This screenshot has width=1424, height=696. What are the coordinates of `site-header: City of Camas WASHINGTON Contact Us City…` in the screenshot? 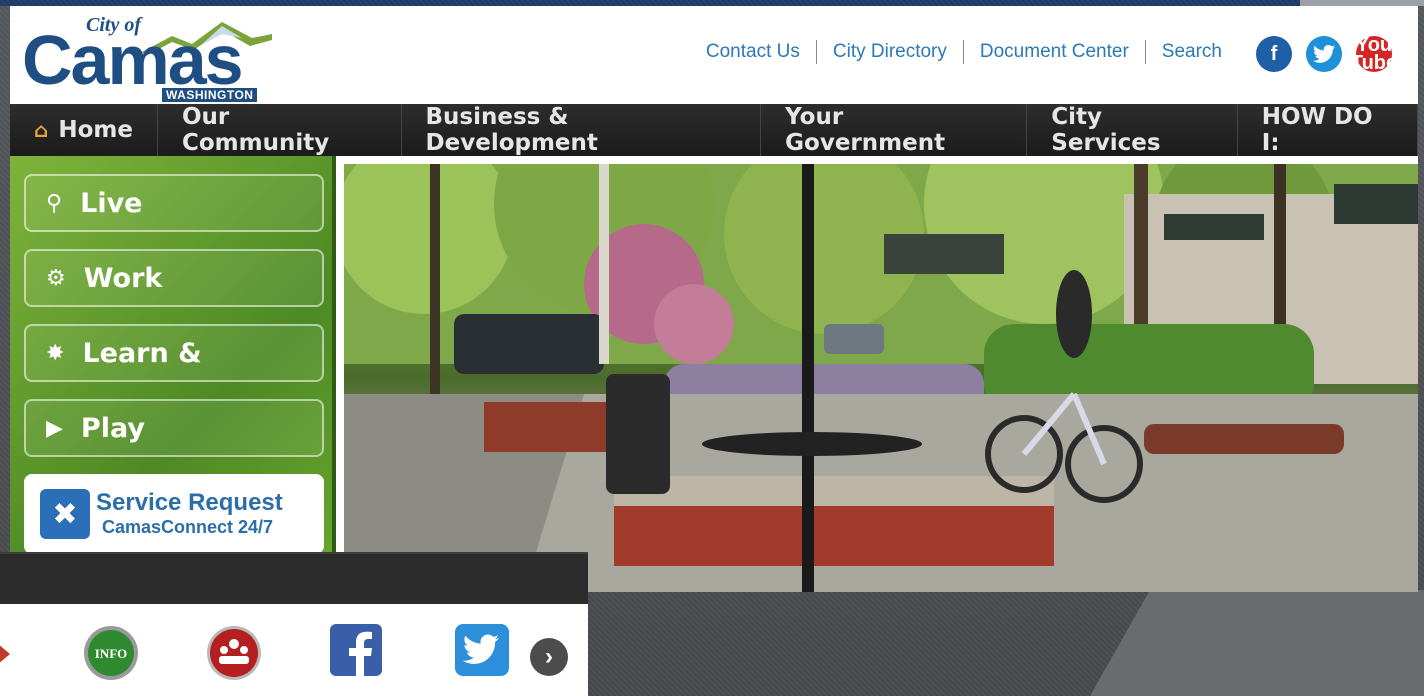 It's located at (714, 55).